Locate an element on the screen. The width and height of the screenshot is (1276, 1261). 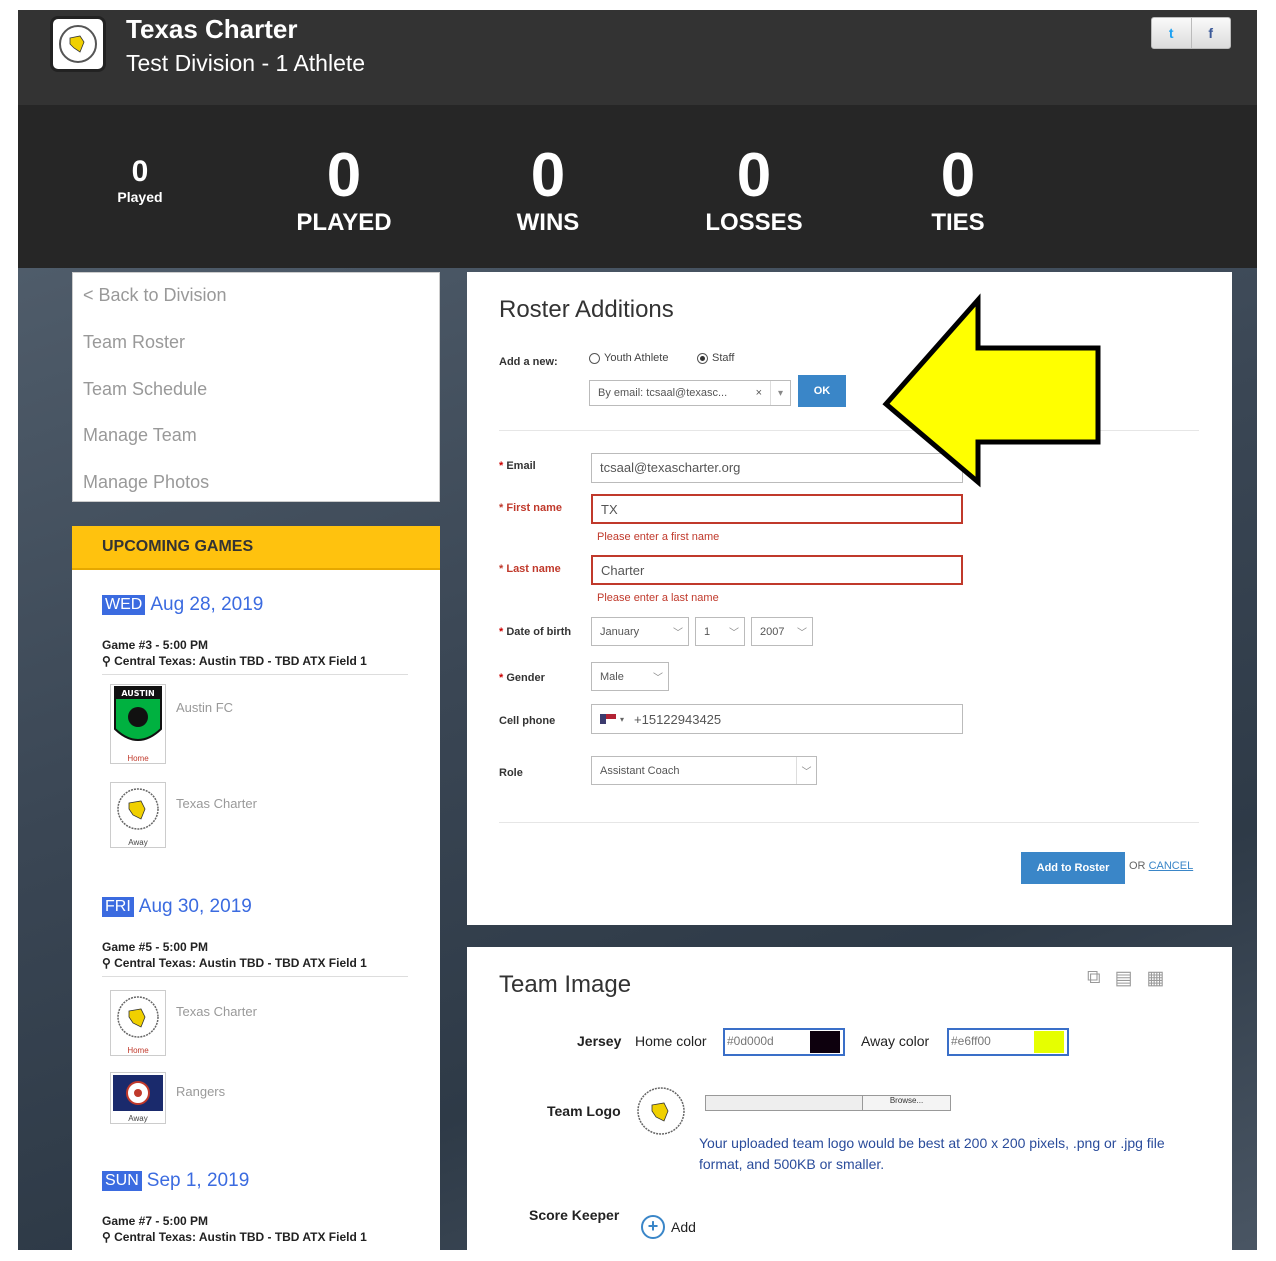
email-label: * Email is located at coordinates (517, 466).